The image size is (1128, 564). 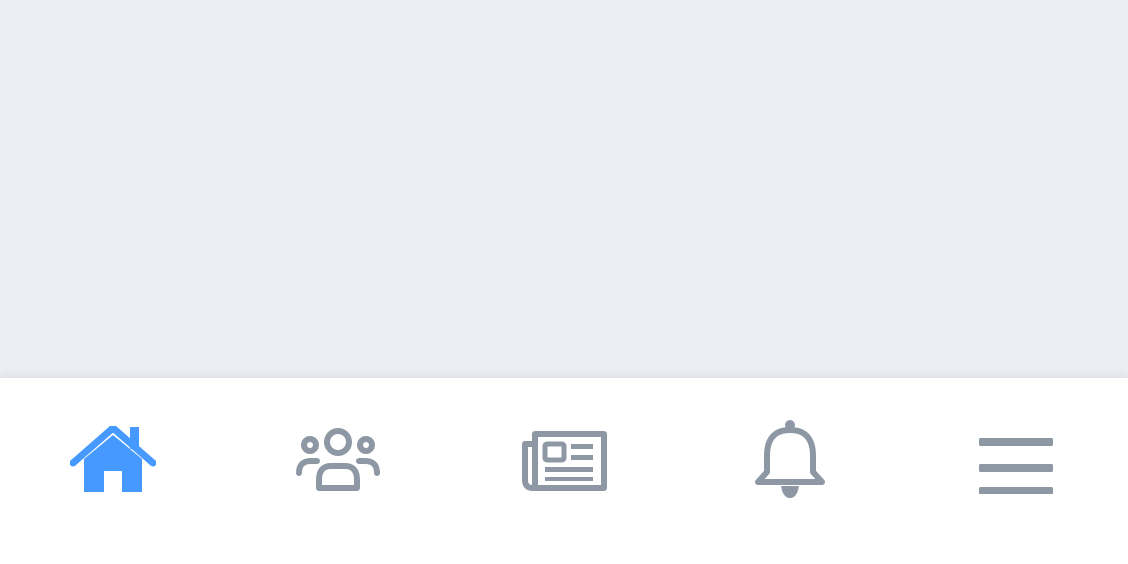 What do you see at coordinates (1016, 466) in the screenshot?
I see `hamburger-menu-icon` at bounding box center [1016, 466].